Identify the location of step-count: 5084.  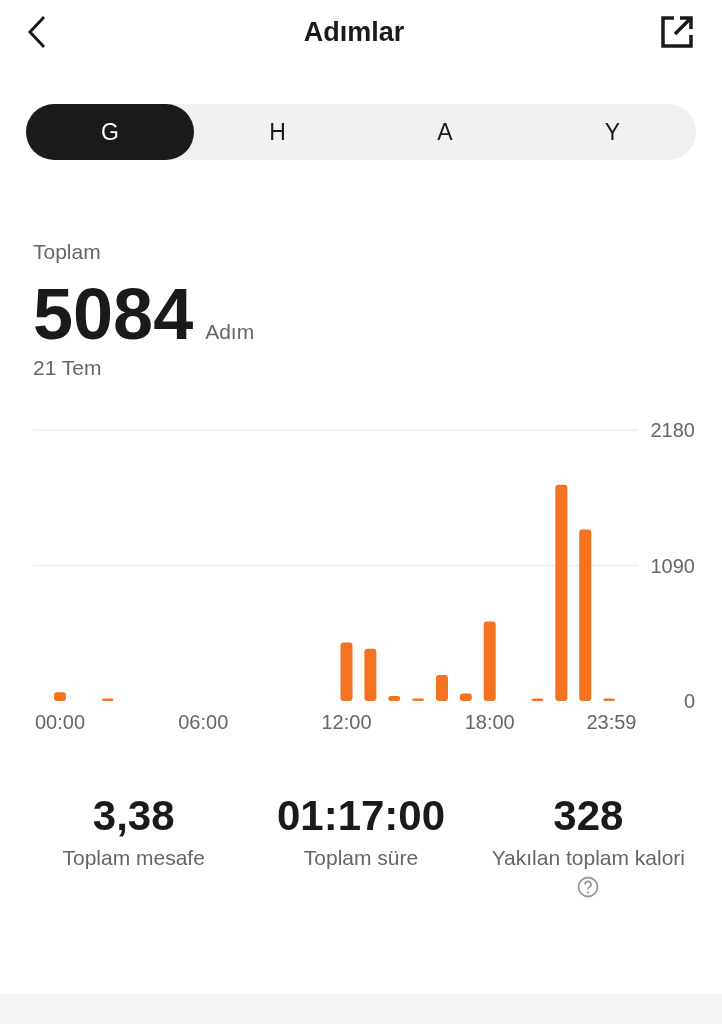
(113, 314).